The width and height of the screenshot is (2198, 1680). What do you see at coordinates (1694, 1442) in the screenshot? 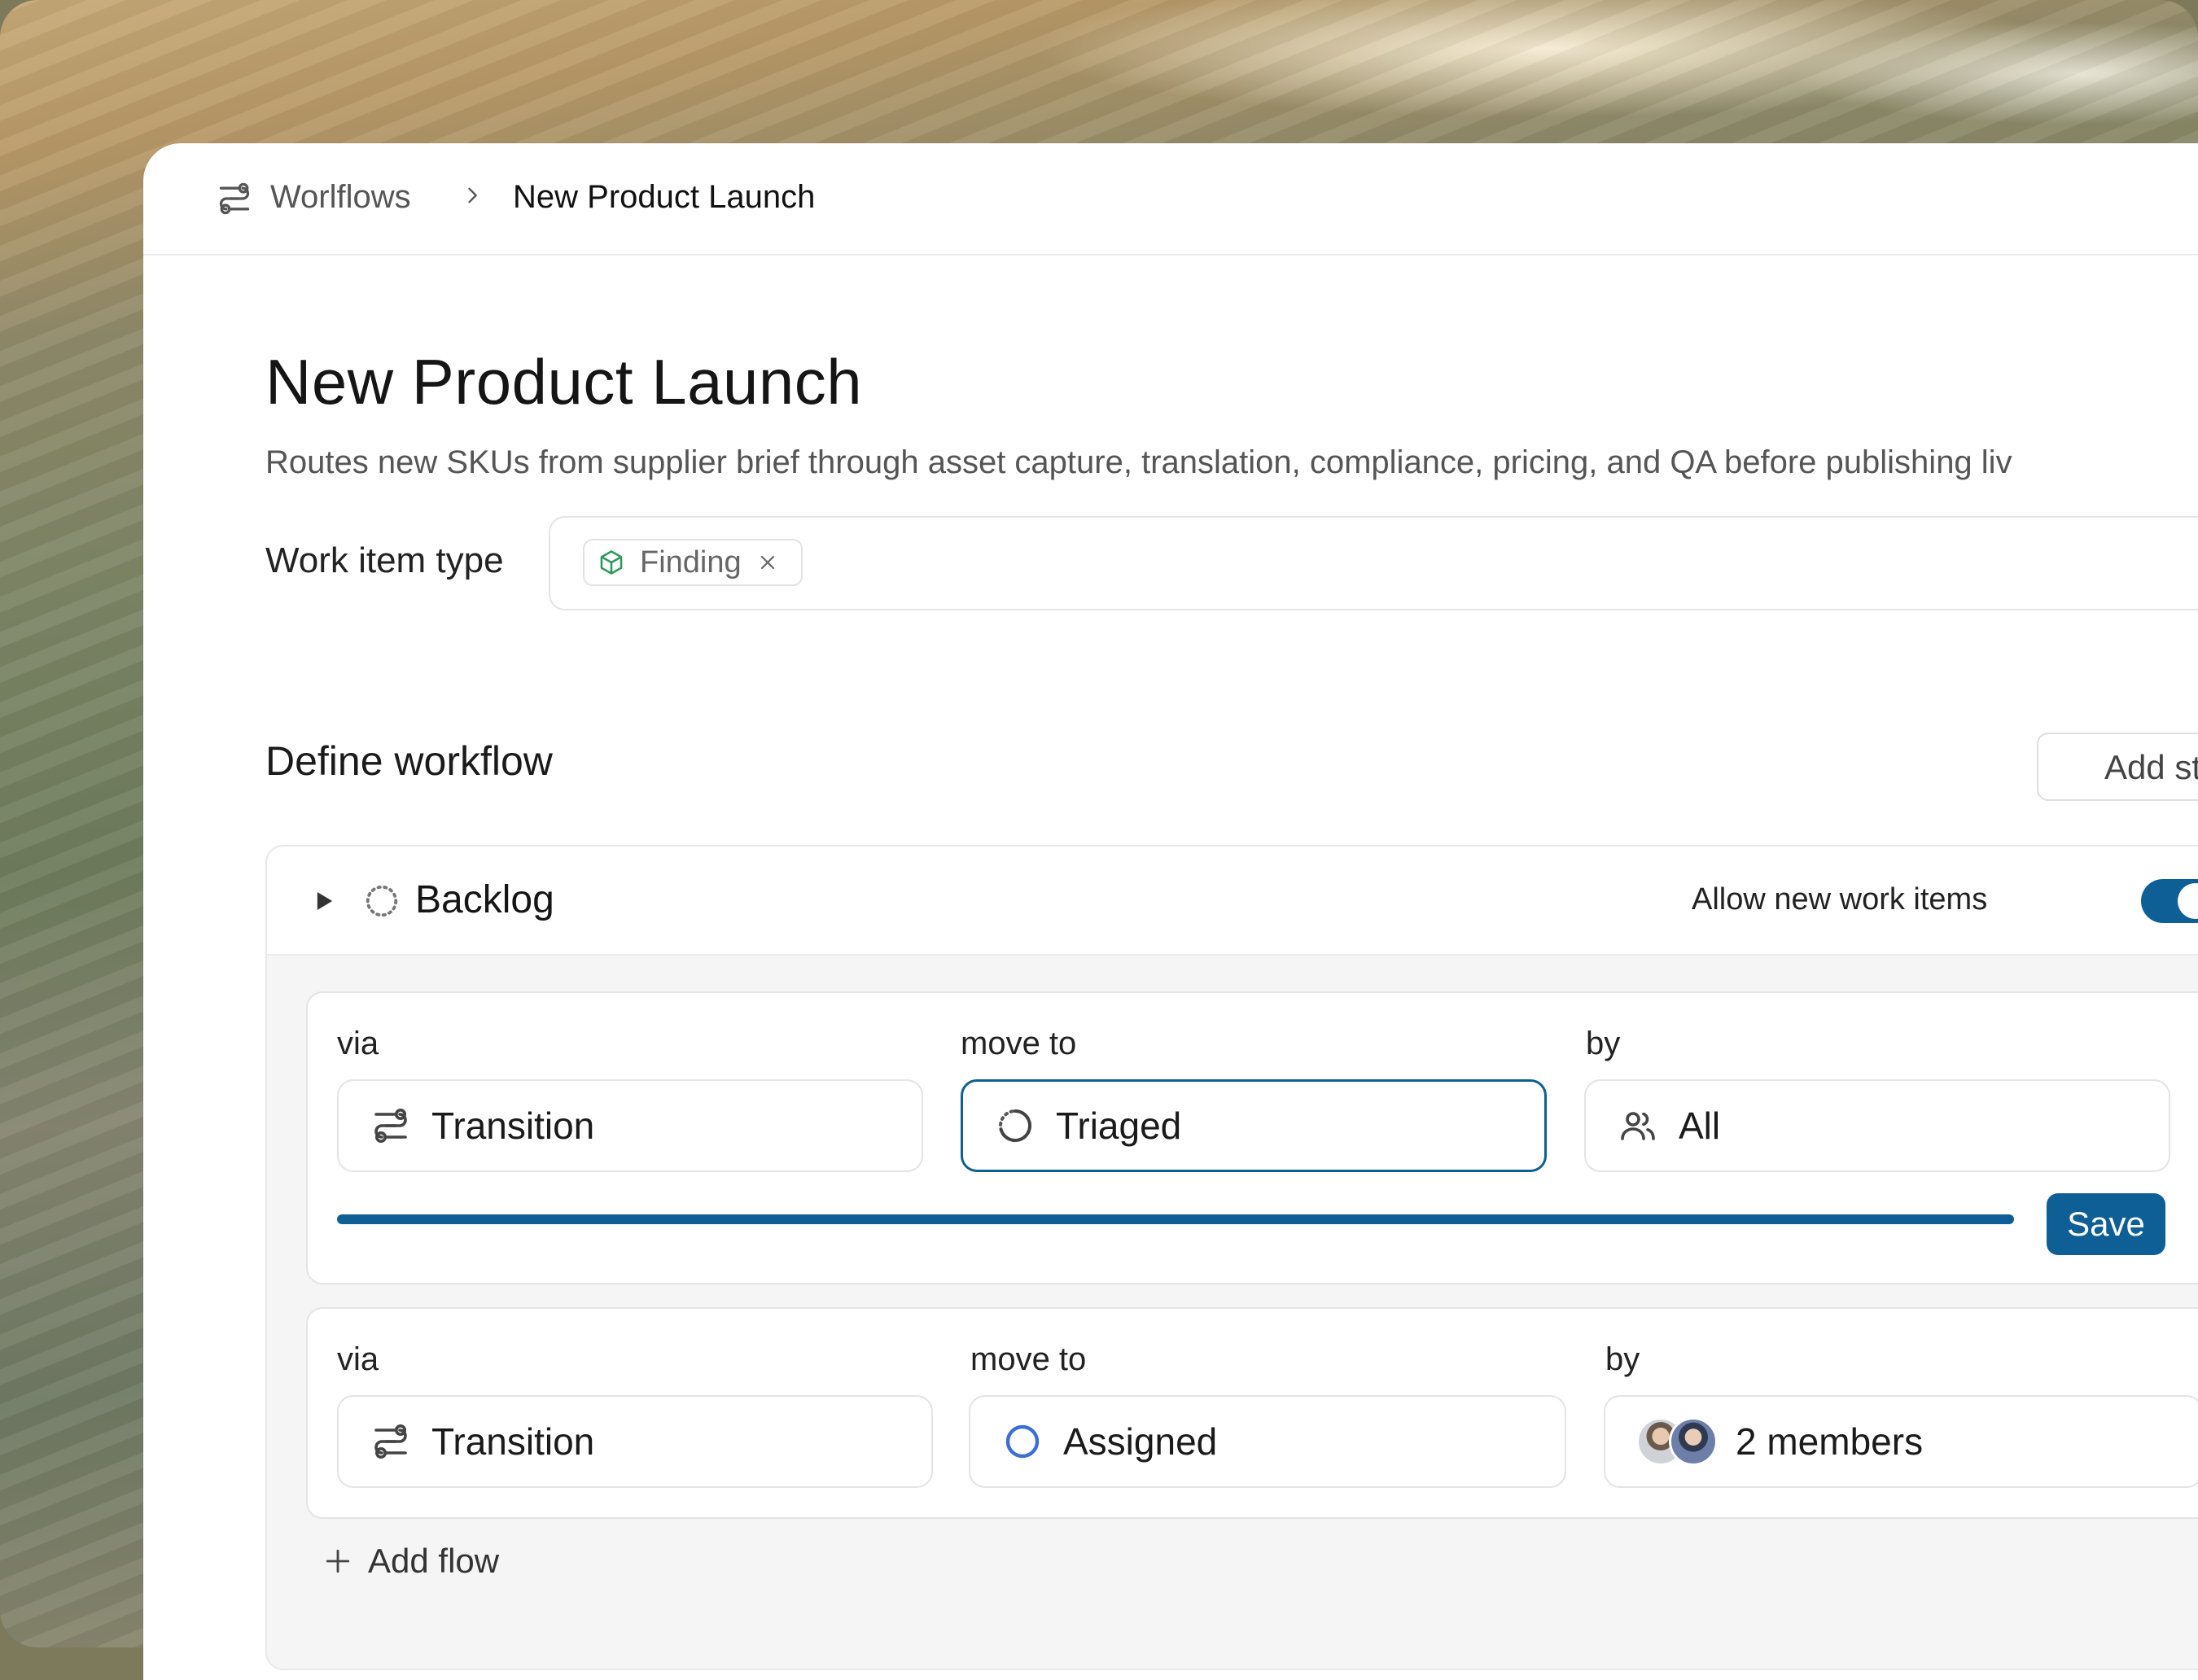
I see `avatar` at bounding box center [1694, 1442].